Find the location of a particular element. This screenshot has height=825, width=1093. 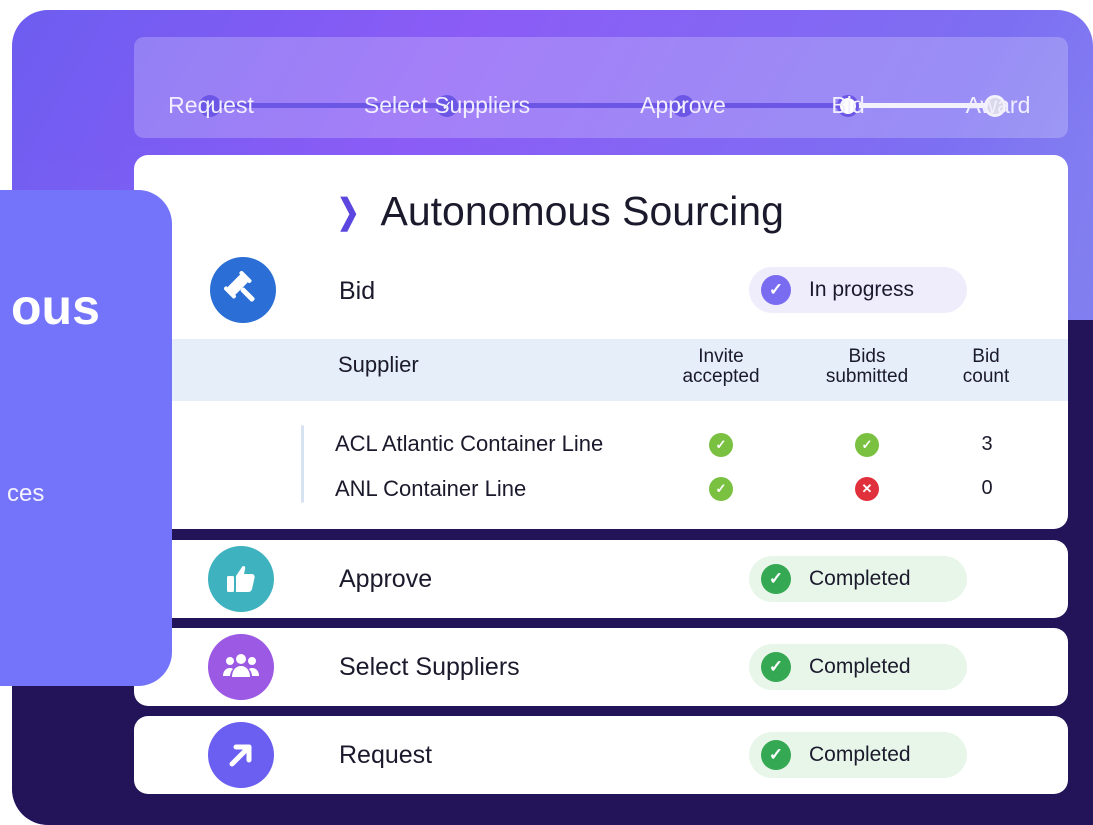

gavel-icon is located at coordinates (243, 290).